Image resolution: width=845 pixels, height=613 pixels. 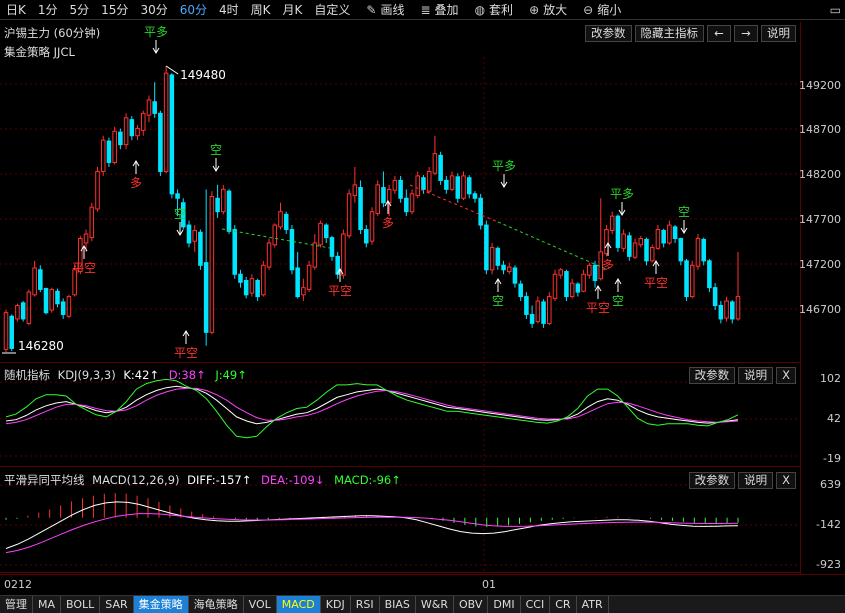 What do you see at coordinates (161, 604) in the screenshot?
I see `indicator-tab: 集金策略` at bounding box center [161, 604].